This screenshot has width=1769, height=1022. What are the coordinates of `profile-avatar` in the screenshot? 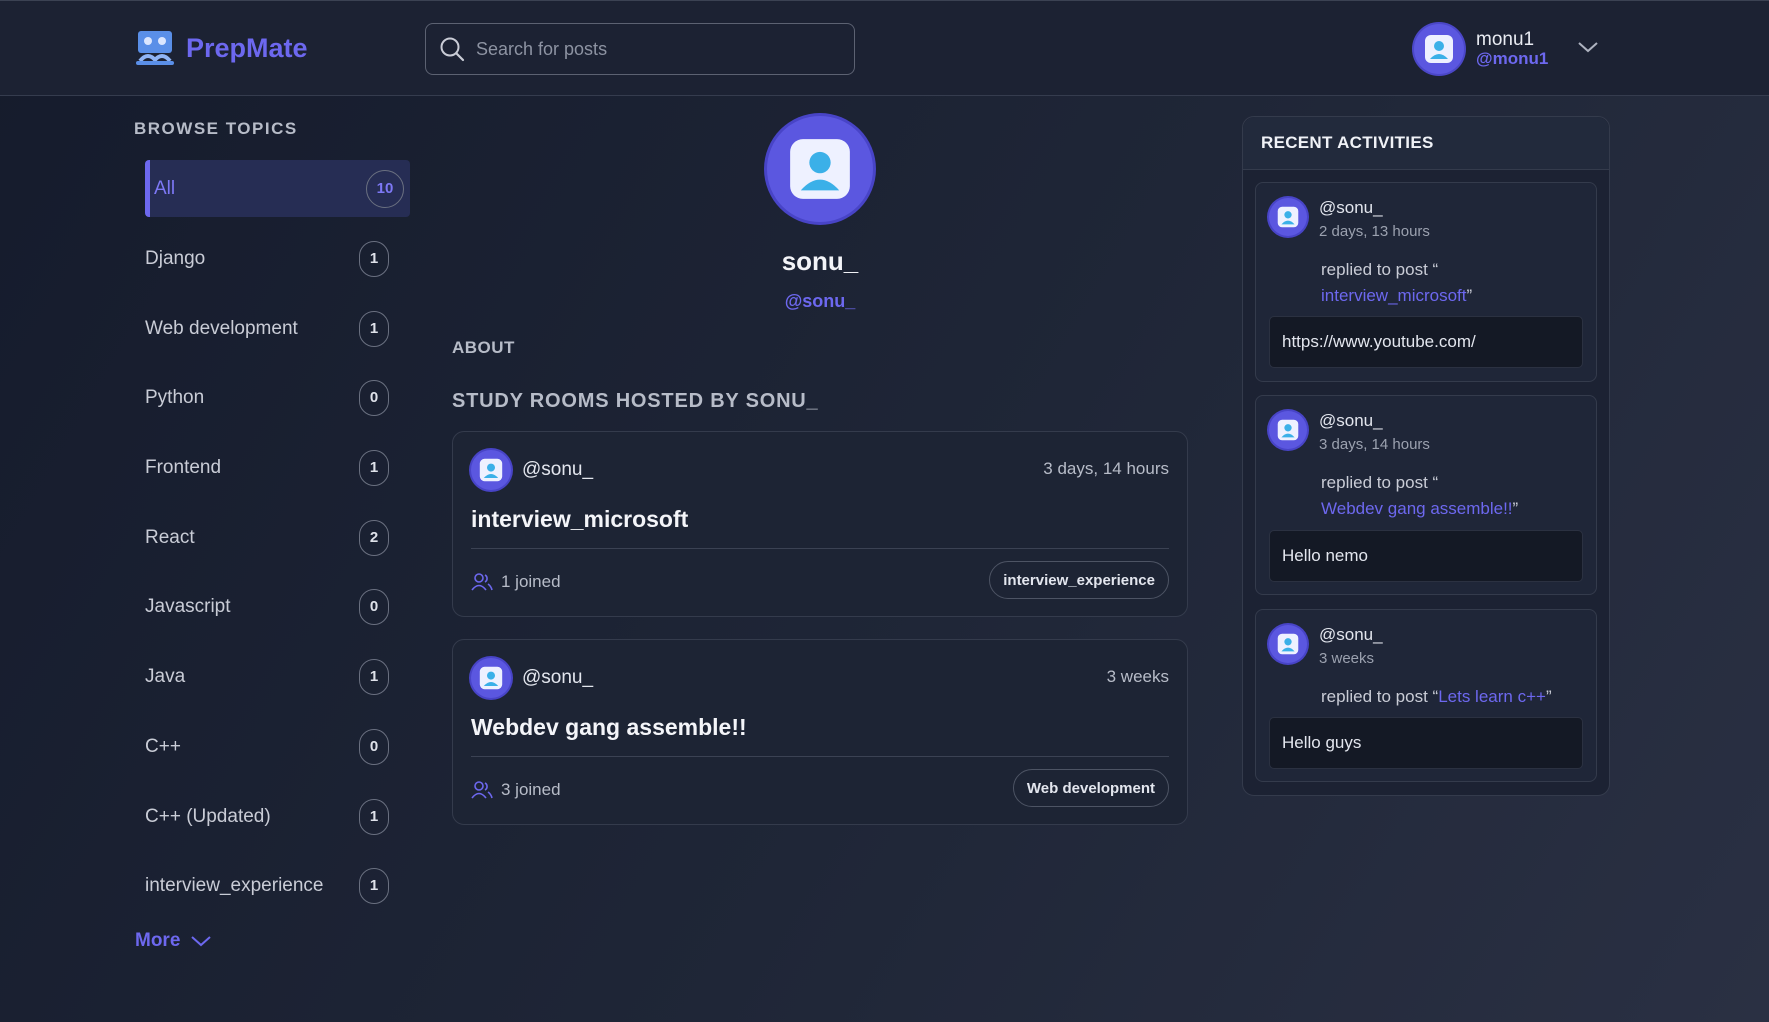 It's located at (820, 169).